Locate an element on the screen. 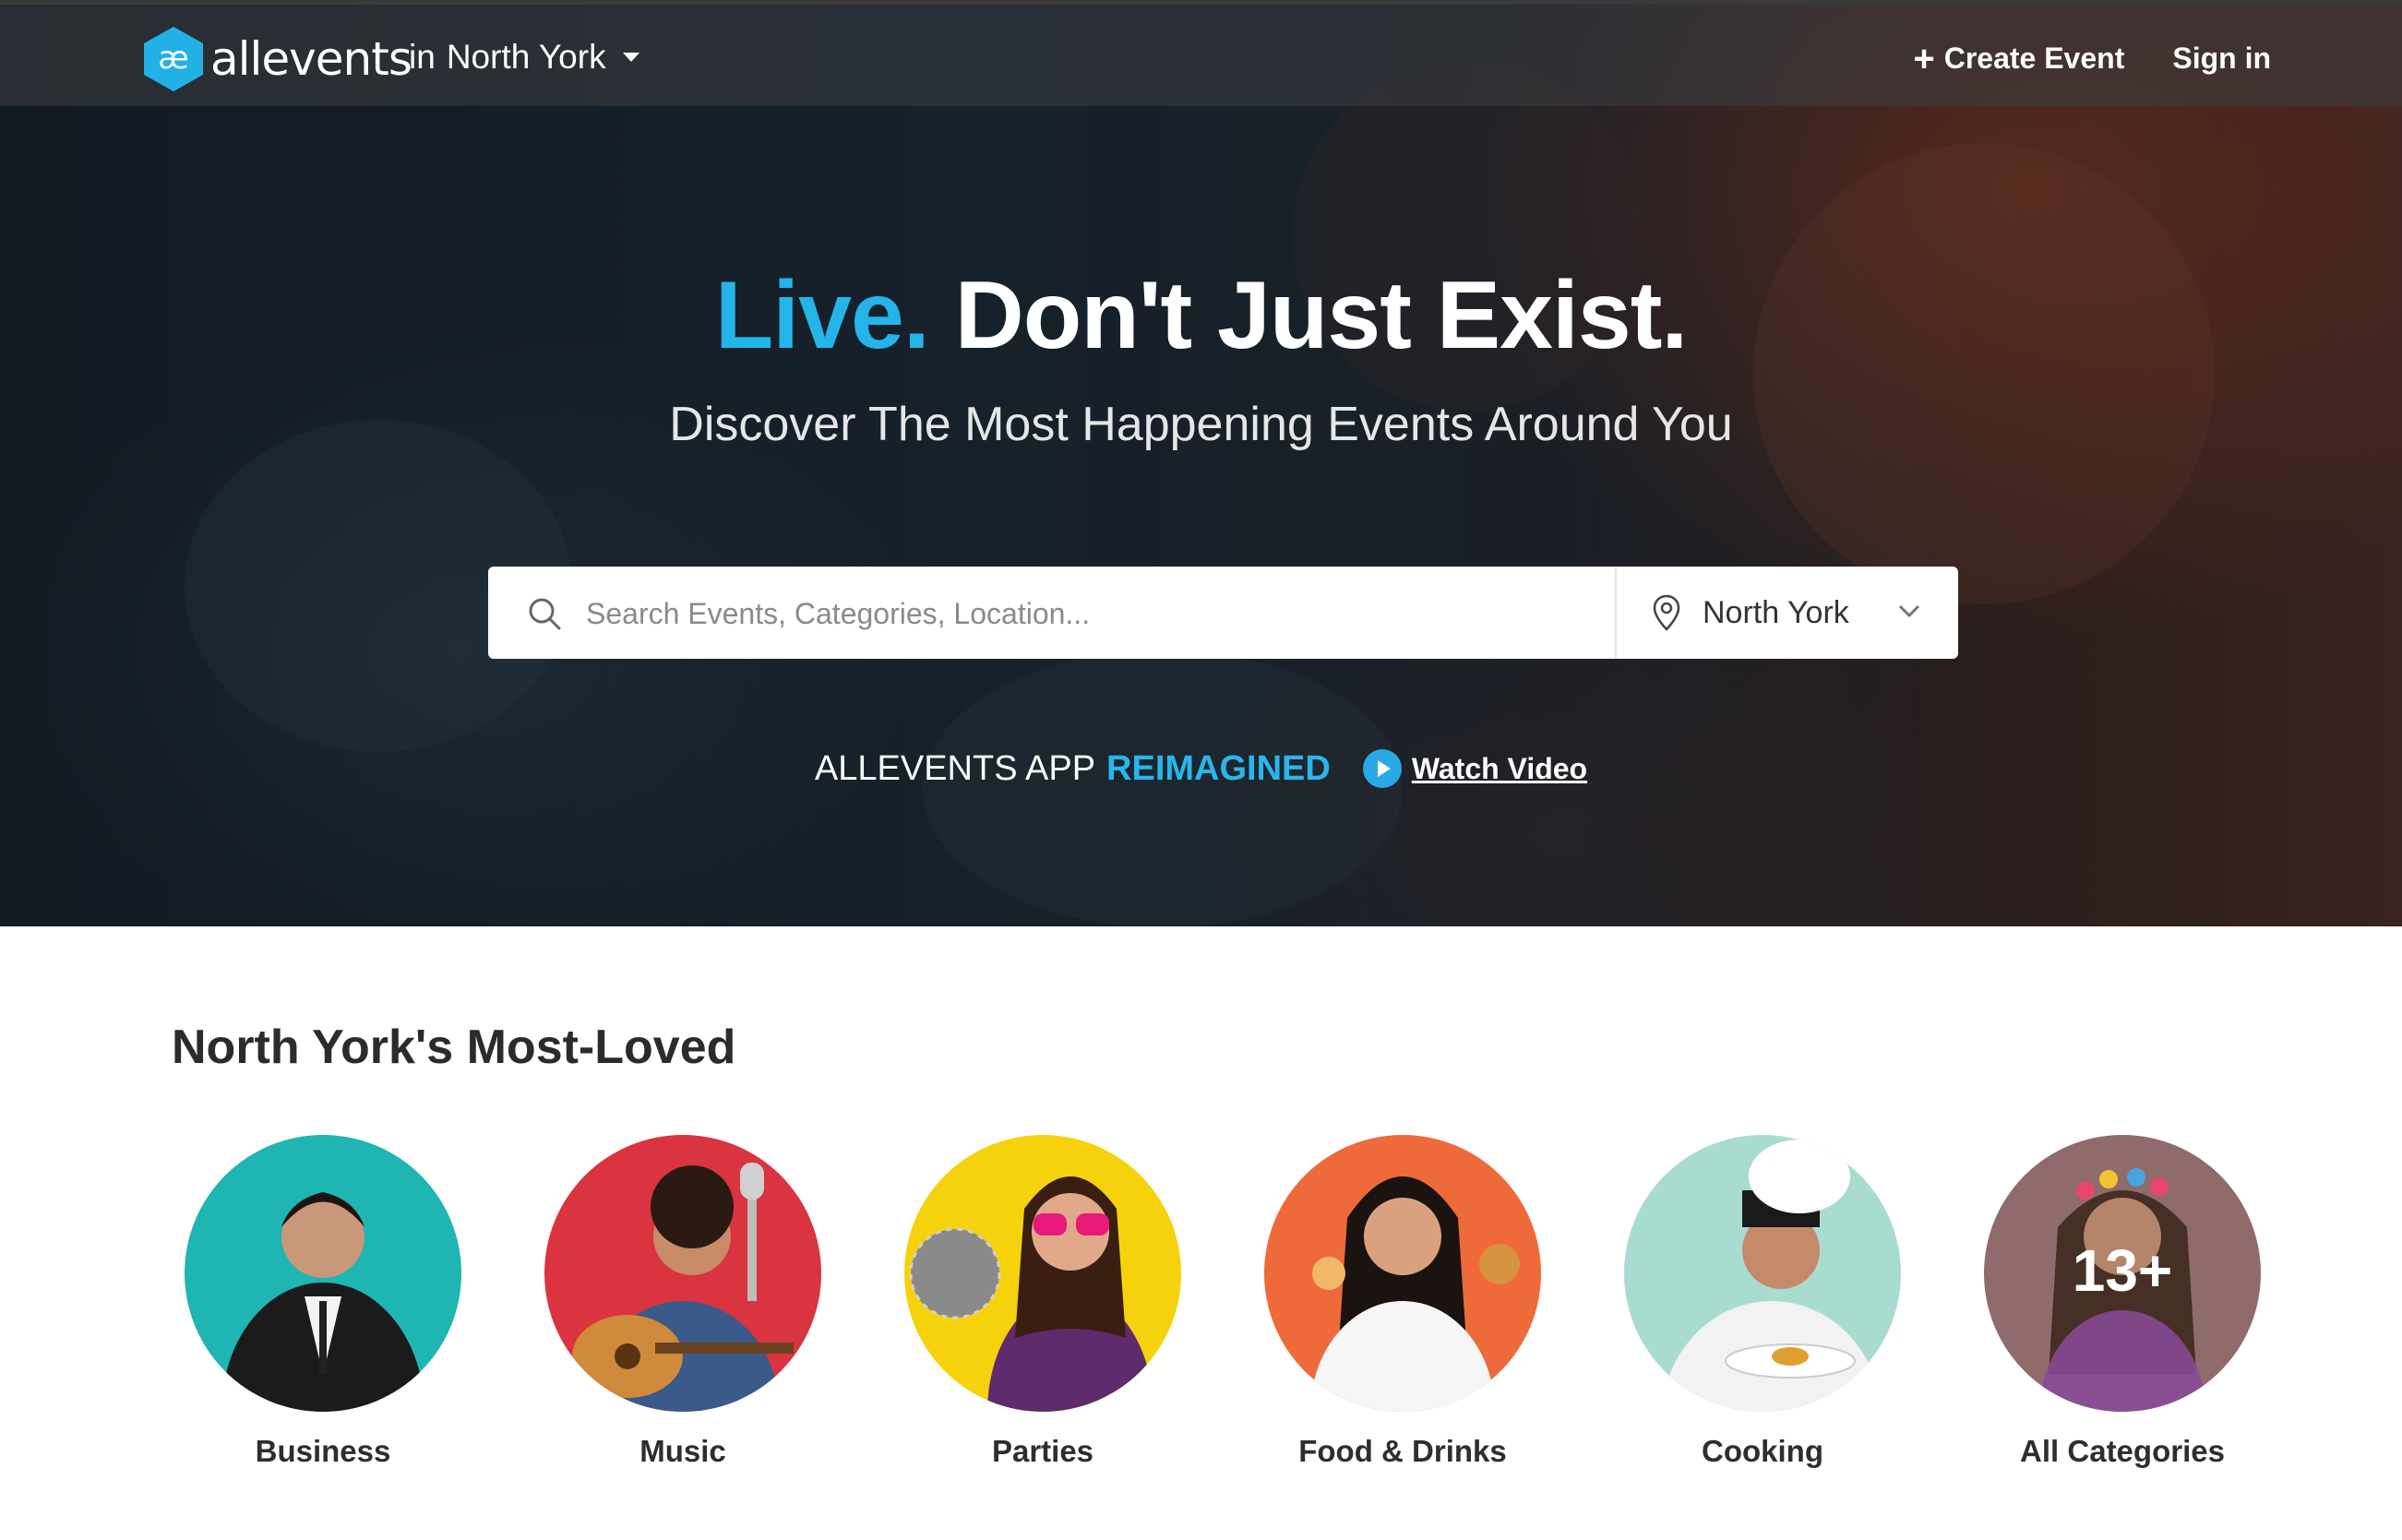 The height and width of the screenshot is (1540, 2402). search-bar: North York is located at coordinates (1223, 614).